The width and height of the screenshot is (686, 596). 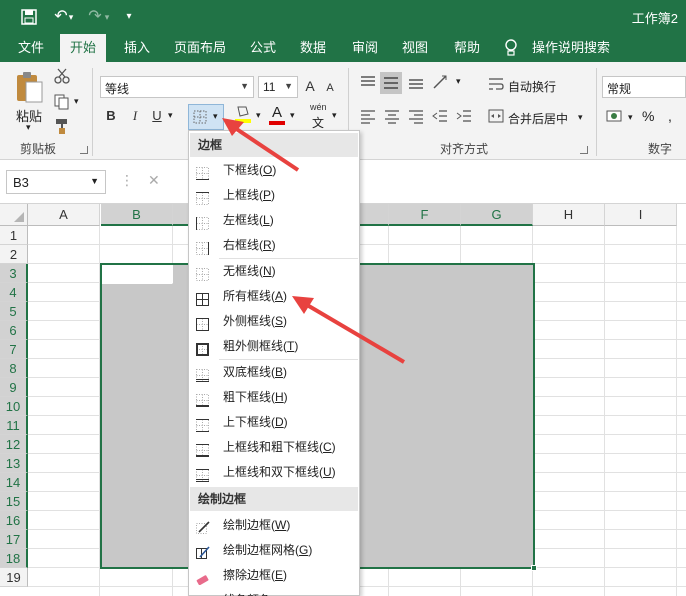 I want to click on increase-indent-icon, so click(x=464, y=116).